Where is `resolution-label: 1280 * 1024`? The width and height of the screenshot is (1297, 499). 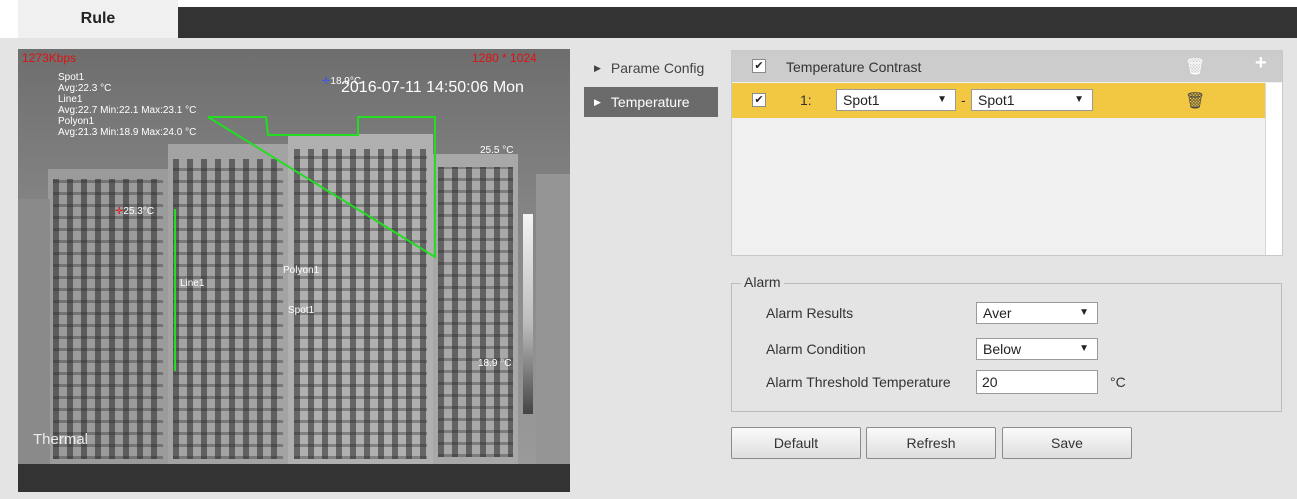 resolution-label: 1280 * 1024 is located at coordinates (504, 58).